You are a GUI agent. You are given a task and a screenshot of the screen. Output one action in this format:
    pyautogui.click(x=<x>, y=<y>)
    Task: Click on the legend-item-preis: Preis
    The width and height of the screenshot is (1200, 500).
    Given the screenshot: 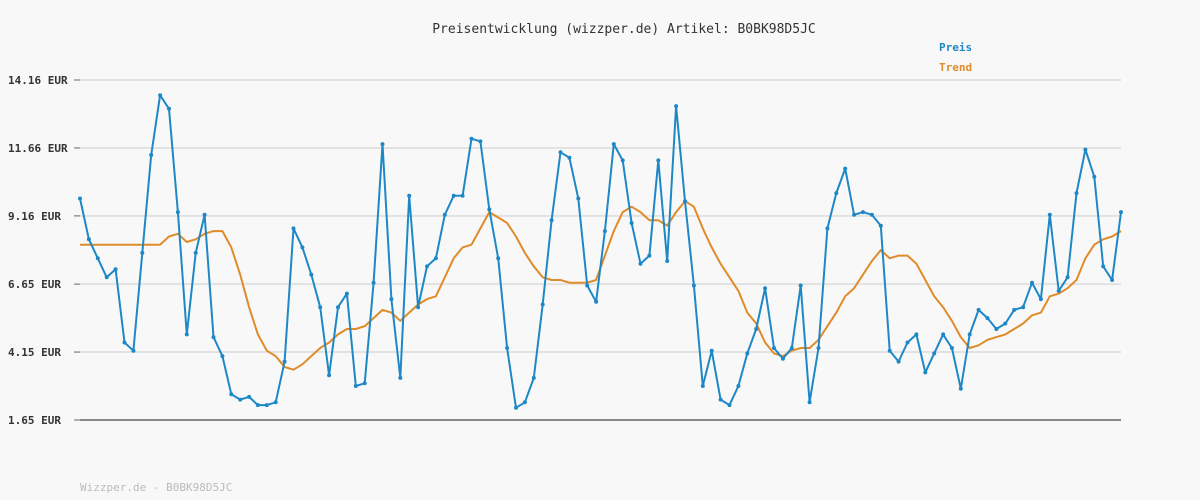 What is the action you would take?
    pyautogui.click(x=955, y=47)
    